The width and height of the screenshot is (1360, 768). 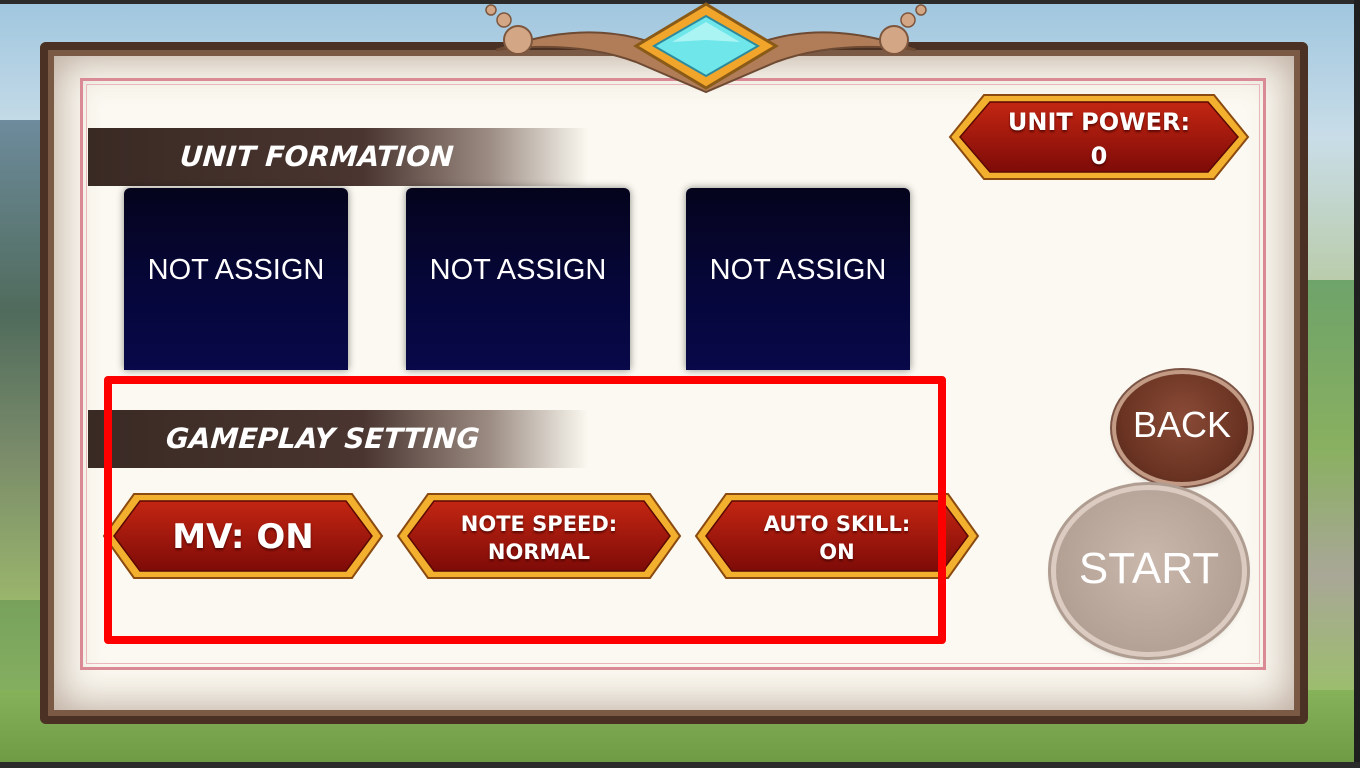 I want to click on unit-formation-title: UNIT FORMATION, so click(x=316, y=156).